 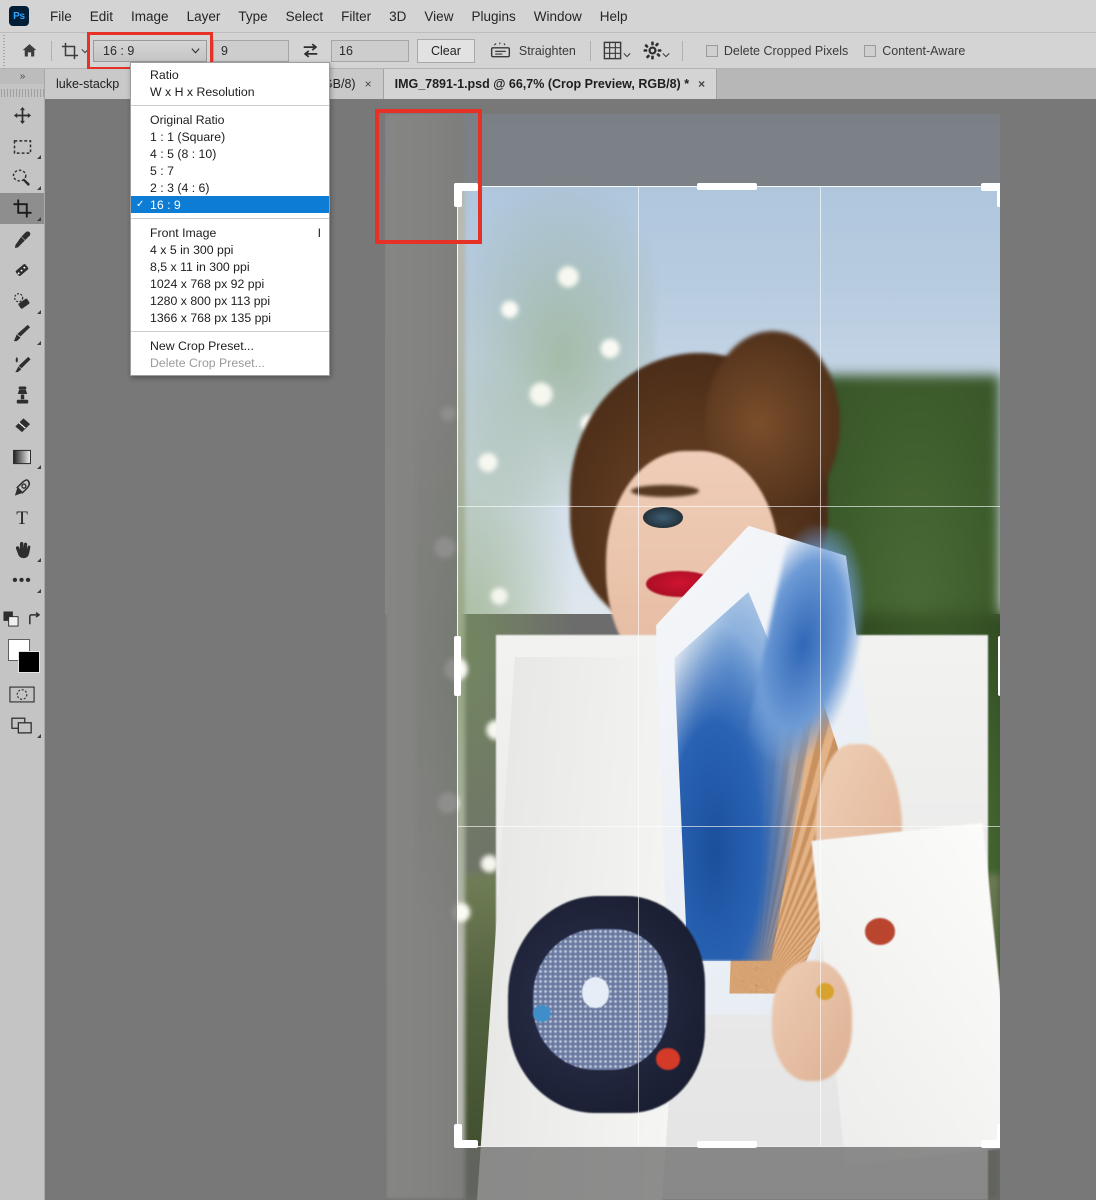 I want to click on crop-handle-bottom-left-h, so click(x=466, y=1144).